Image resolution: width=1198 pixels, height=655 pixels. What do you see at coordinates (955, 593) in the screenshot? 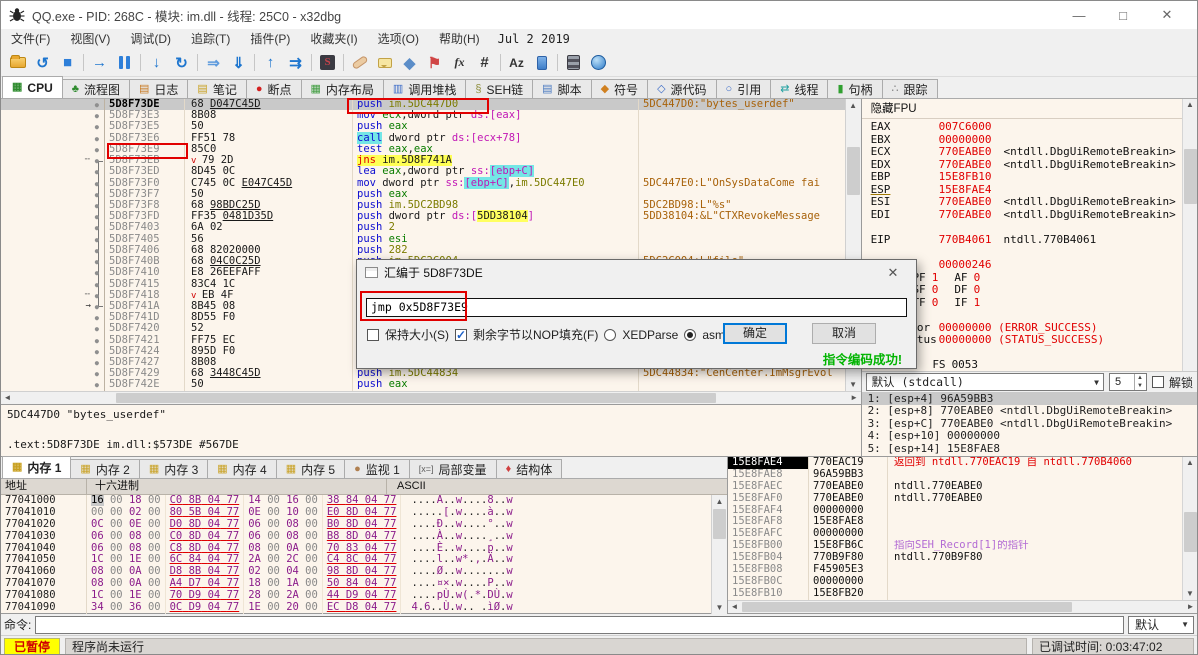
I see `stack-row: 15E8FB10 15E8FB20` at bounding box center [955, 593].